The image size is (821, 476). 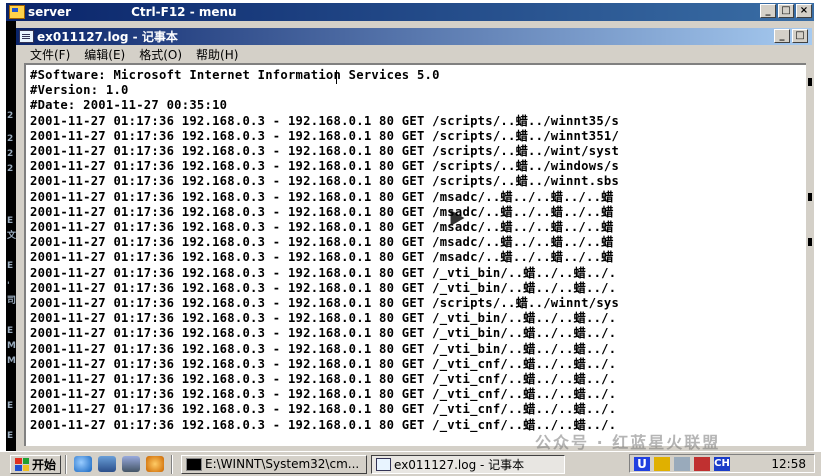 I want to click on background-window-edge, so click(x=810, y=254).